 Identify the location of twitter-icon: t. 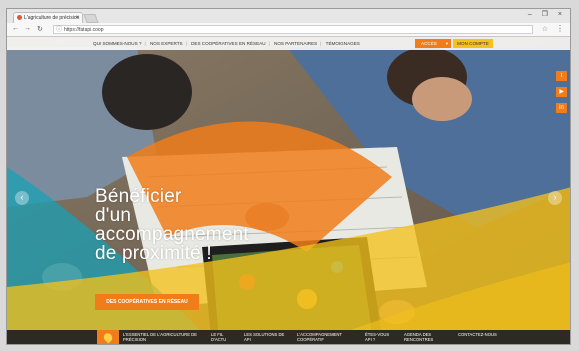
(561, 76).